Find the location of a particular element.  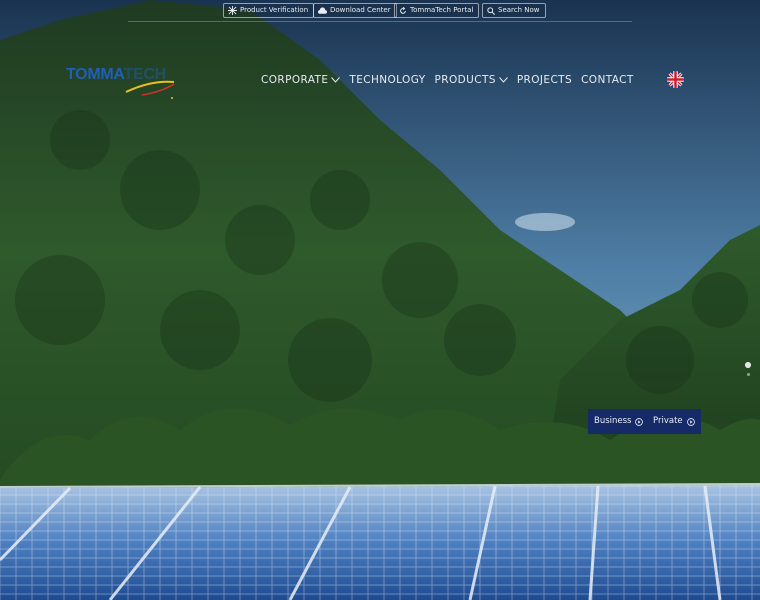

uk-flag-icon is located at coordinates (675, 79).